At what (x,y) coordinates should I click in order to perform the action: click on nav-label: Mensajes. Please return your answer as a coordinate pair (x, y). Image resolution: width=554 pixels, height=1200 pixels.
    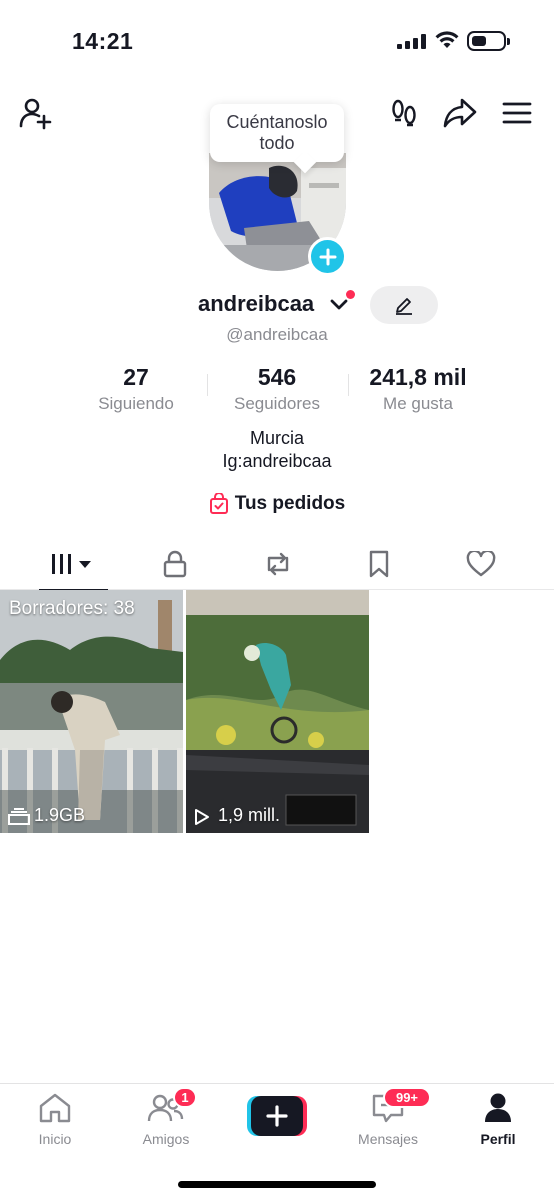
    Looking at the image, I should click on (388, 1139).